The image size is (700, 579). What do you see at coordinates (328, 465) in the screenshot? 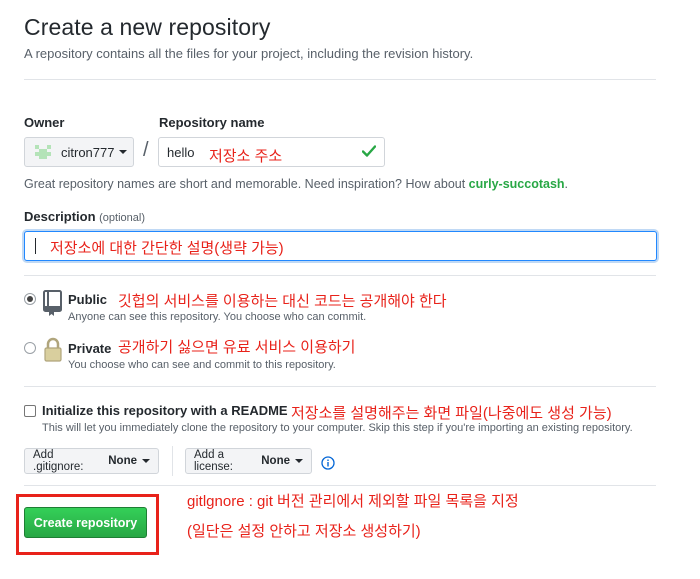
I see `info-icon` at bounding box center [328, 465].